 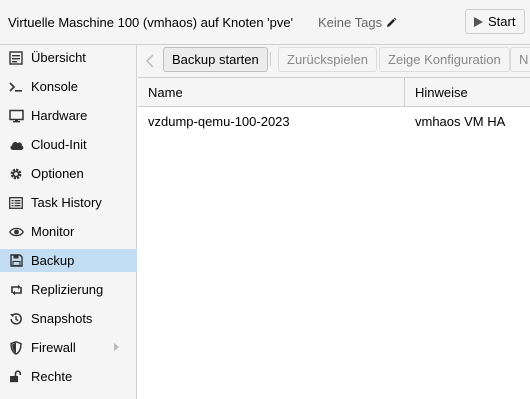 What do you see at coordinates (350, 22) in the screenshot?
I see `tags-label: Keine Tags` at bounding box center [350, 22].